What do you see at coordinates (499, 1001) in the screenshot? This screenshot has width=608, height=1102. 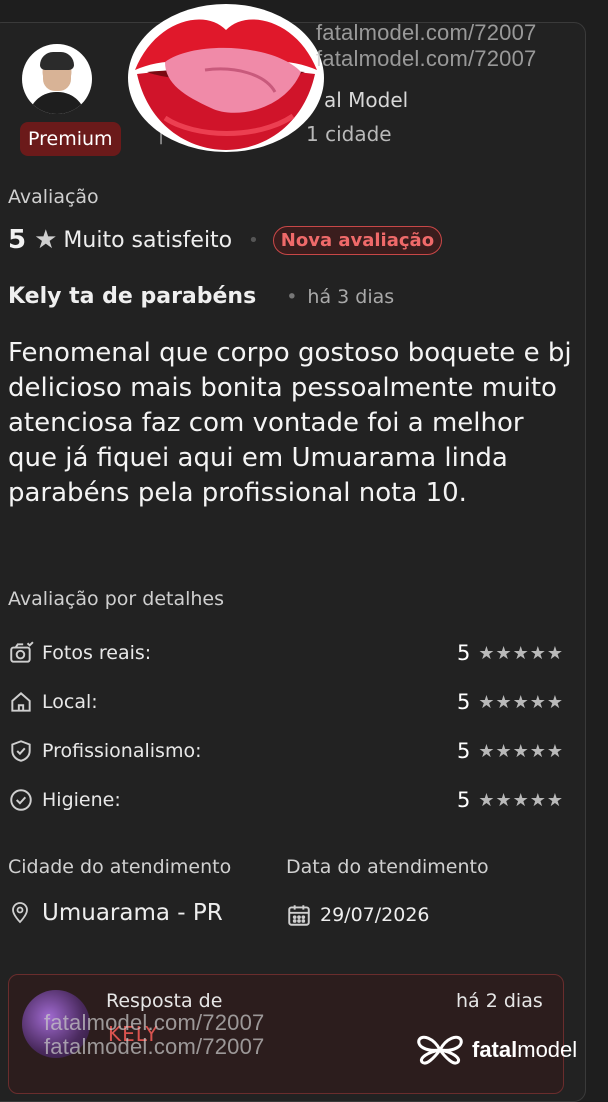 I see `response-time: há 2 dias` at bounding box center [499, 1001].